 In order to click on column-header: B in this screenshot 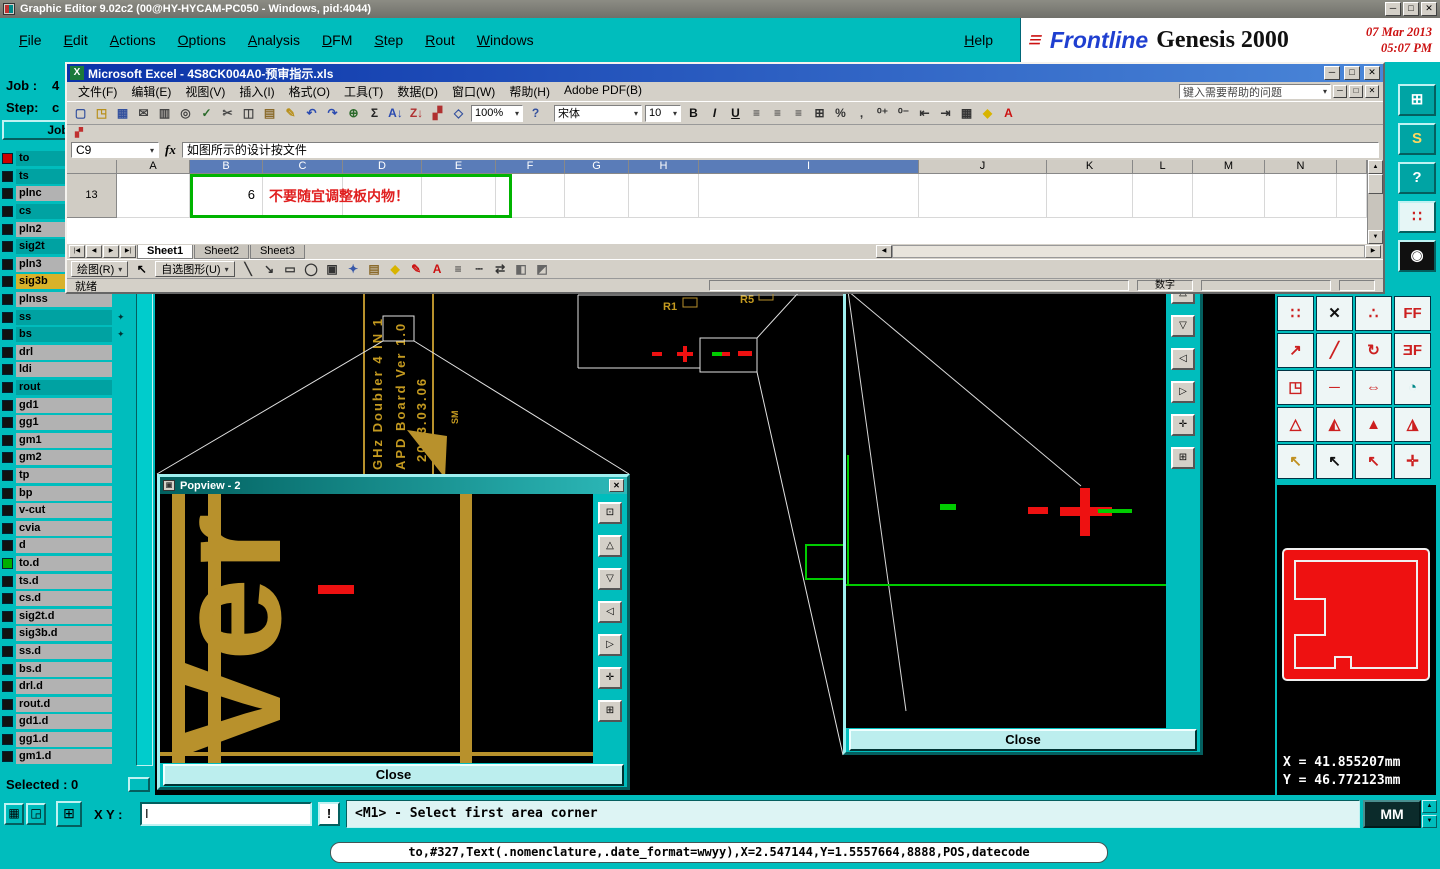, I will do `click(226, 167)`.